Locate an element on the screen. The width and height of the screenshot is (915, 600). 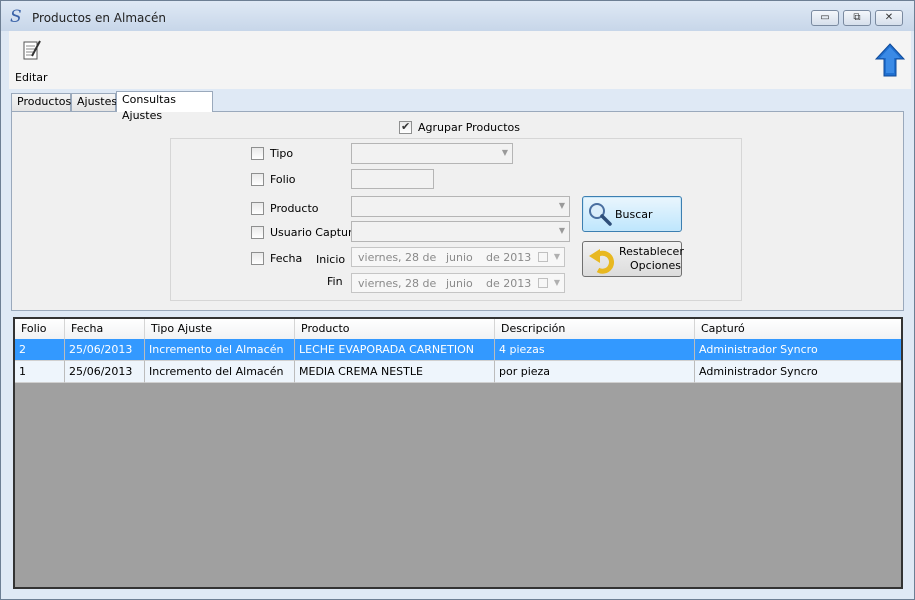
column-header-producto: Producto is located at coordinates (395, 329).